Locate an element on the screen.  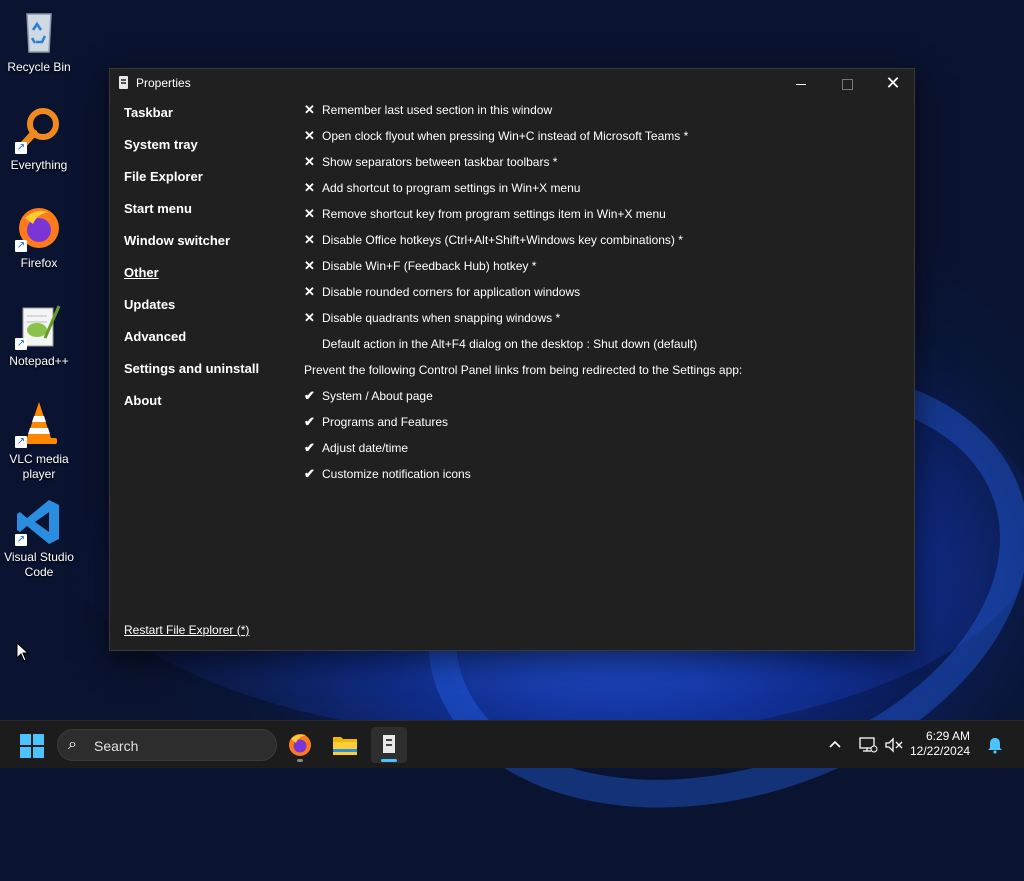
desktop-icon-notepad-plus-plus: ↗ Notepad++ is located at coordinates (39, 335).